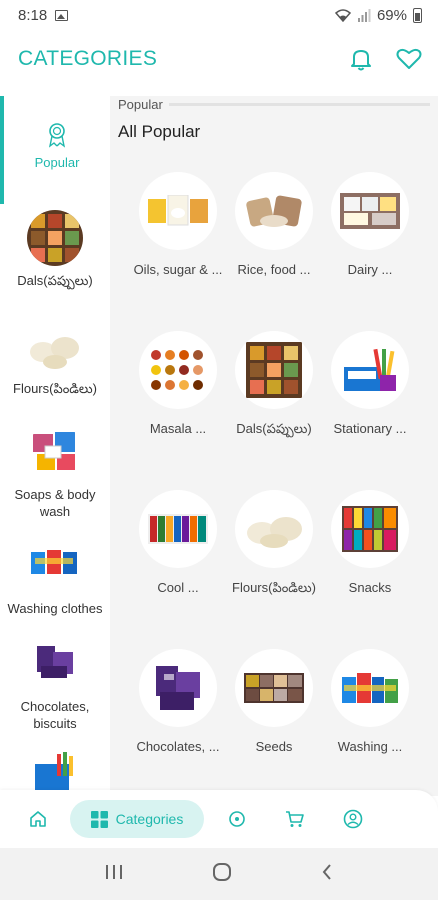 This screenshot has width=438, height=900. What do you see at coordinates (361, 59) in the screenshot?
I see `bell-icon` at bounding box center [361, 59].